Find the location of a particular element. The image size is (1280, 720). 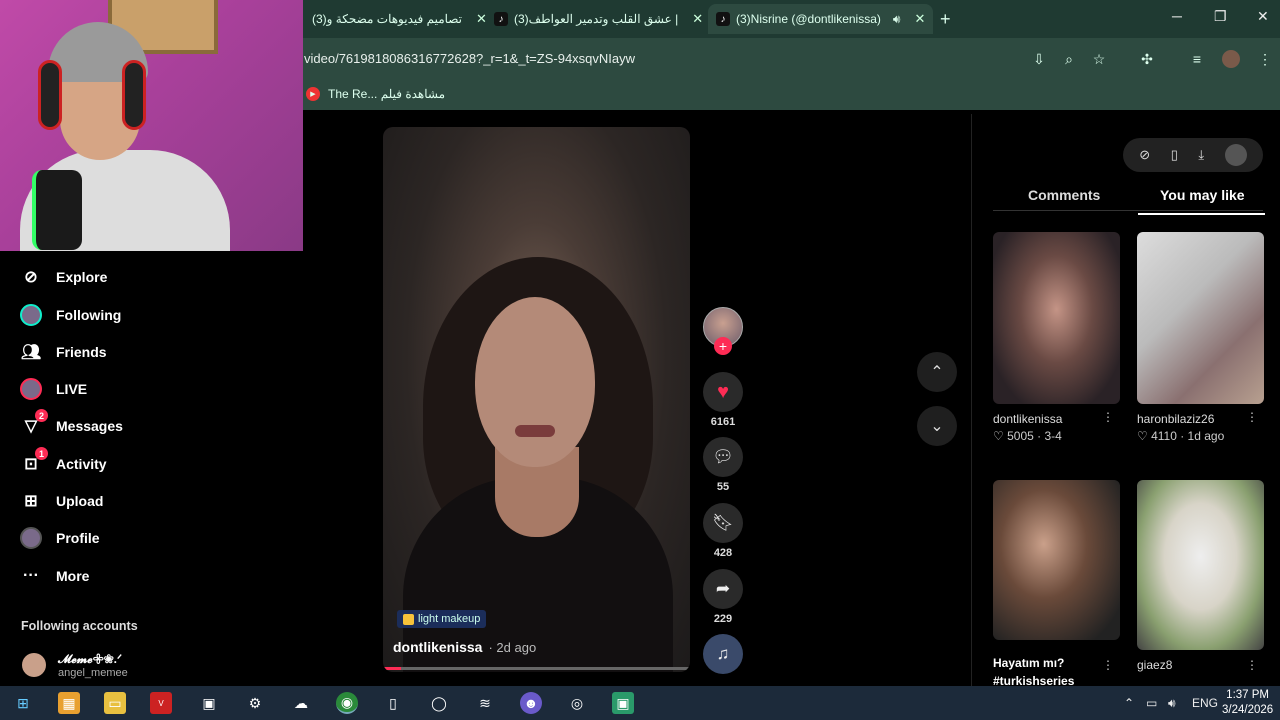

notepad-icon: ▯ is located at coordinates (393, 703).